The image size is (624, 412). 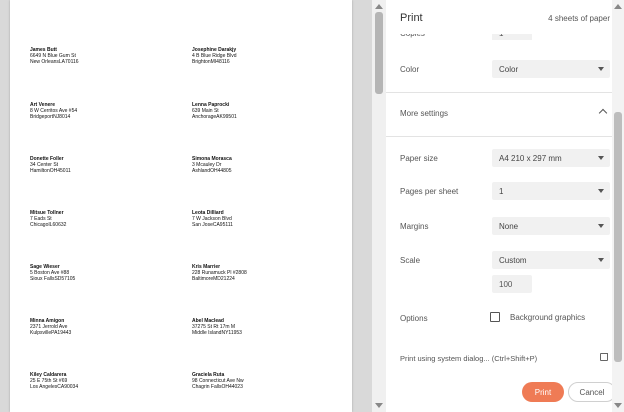 I want to click on pages-per-sheet-select: 1, so click(x=551, y=191).